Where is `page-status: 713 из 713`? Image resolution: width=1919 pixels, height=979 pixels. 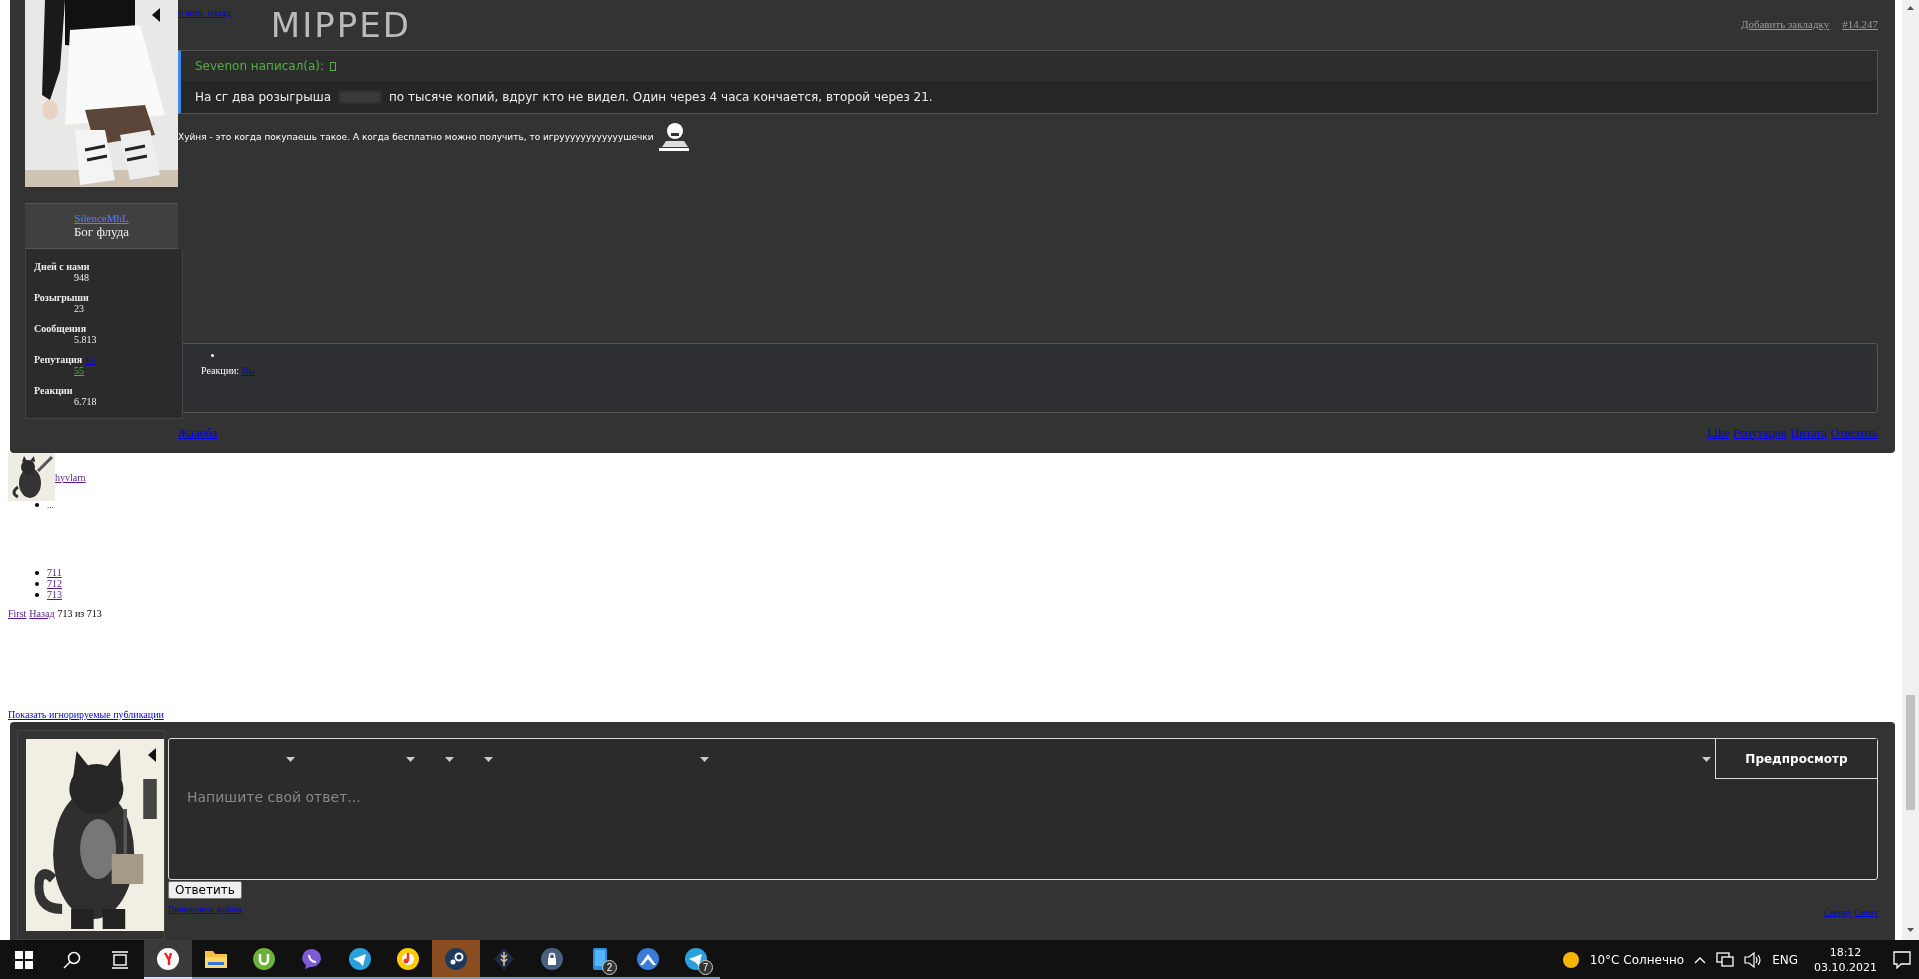
page-status: 713 из 713 is located at coordinates (79, 613).